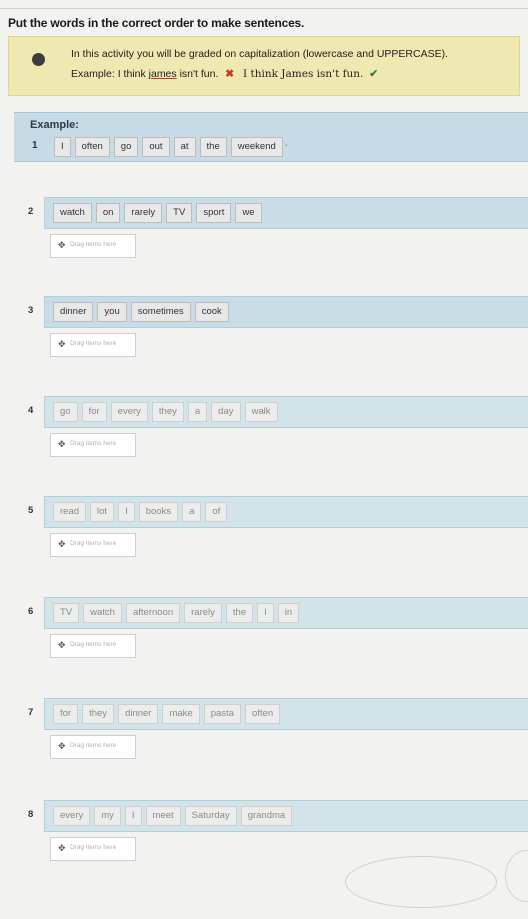 Image resolution: width=528 pixels, height=919 pixels. What do you see at coordinates (107, 816) in the screenshot?
I see `draggable-word-chip: my` at bounding box center [107, 816].